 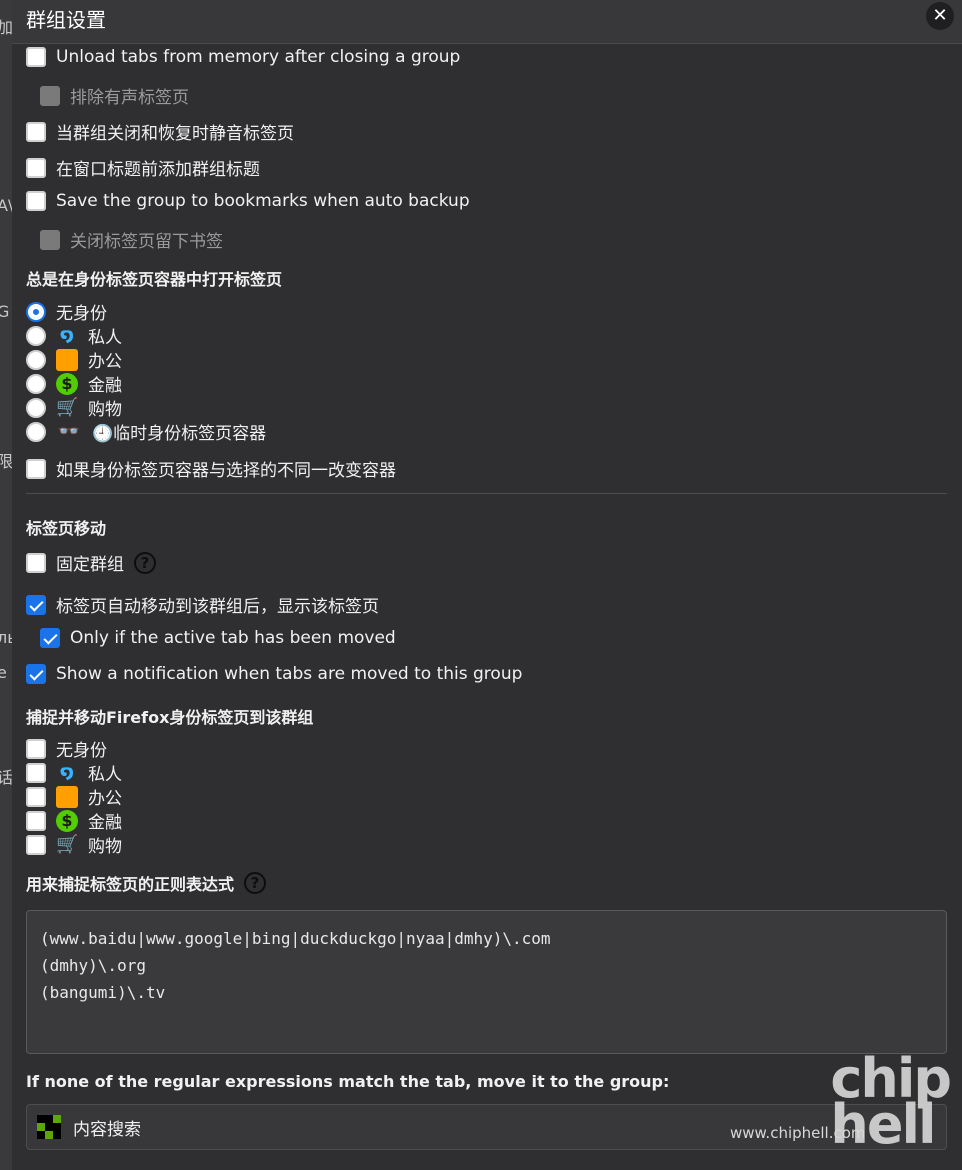 I want to click on catch-label: 购物, so click(x=105, y=847).